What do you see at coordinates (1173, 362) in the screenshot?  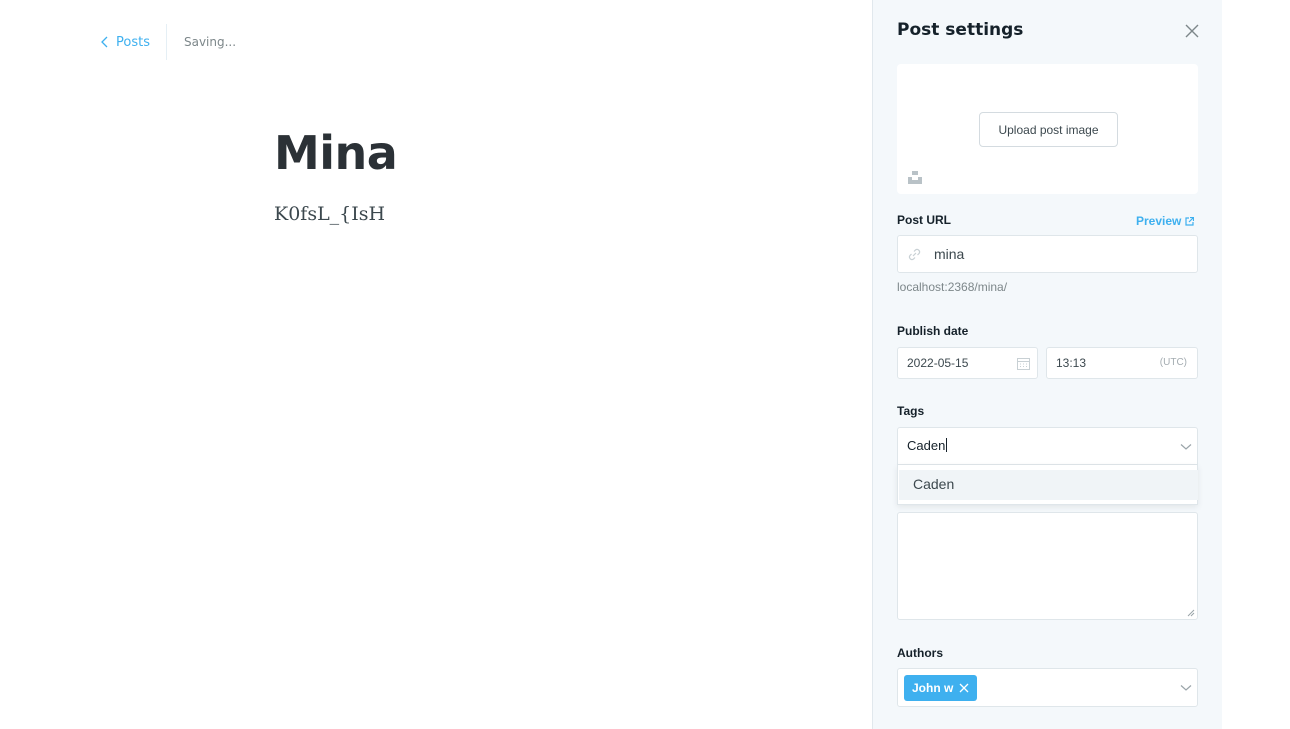 I see `timezone-label: (UTC)` at bounding box center [1173, 362].